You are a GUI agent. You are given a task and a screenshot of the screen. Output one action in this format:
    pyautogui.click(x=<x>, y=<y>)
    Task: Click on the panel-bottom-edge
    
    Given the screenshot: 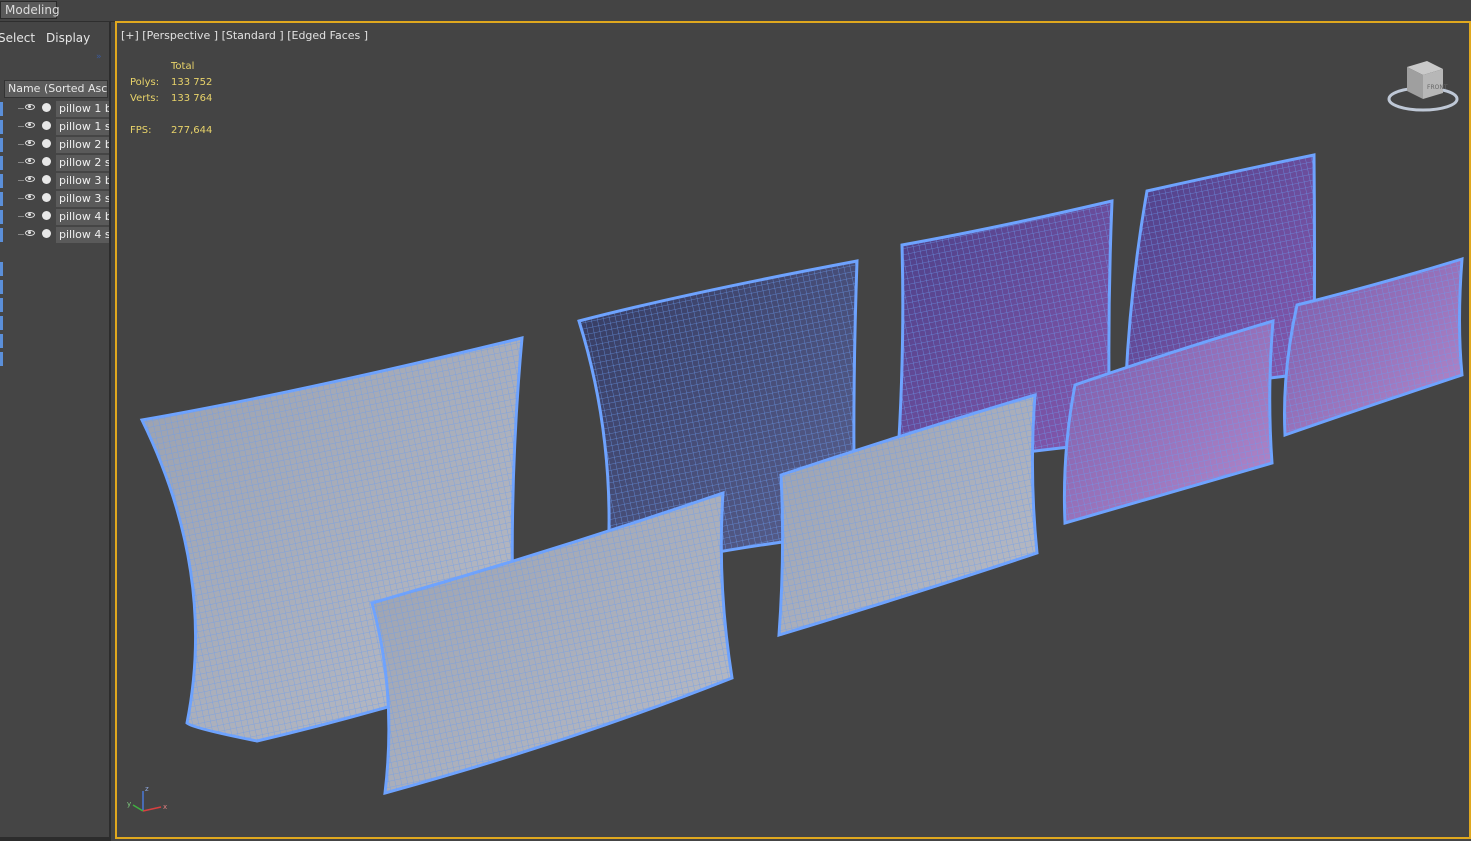 What is the action you would take?
    pyautogui.click(x=55, y=839)
    